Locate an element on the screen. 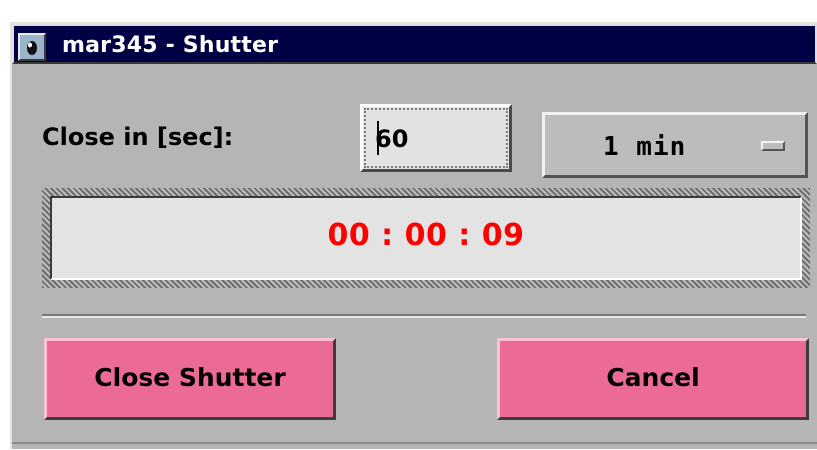 The image size is (817, 450). dropdown-indicator-icon is located at coordinates (773, 146).